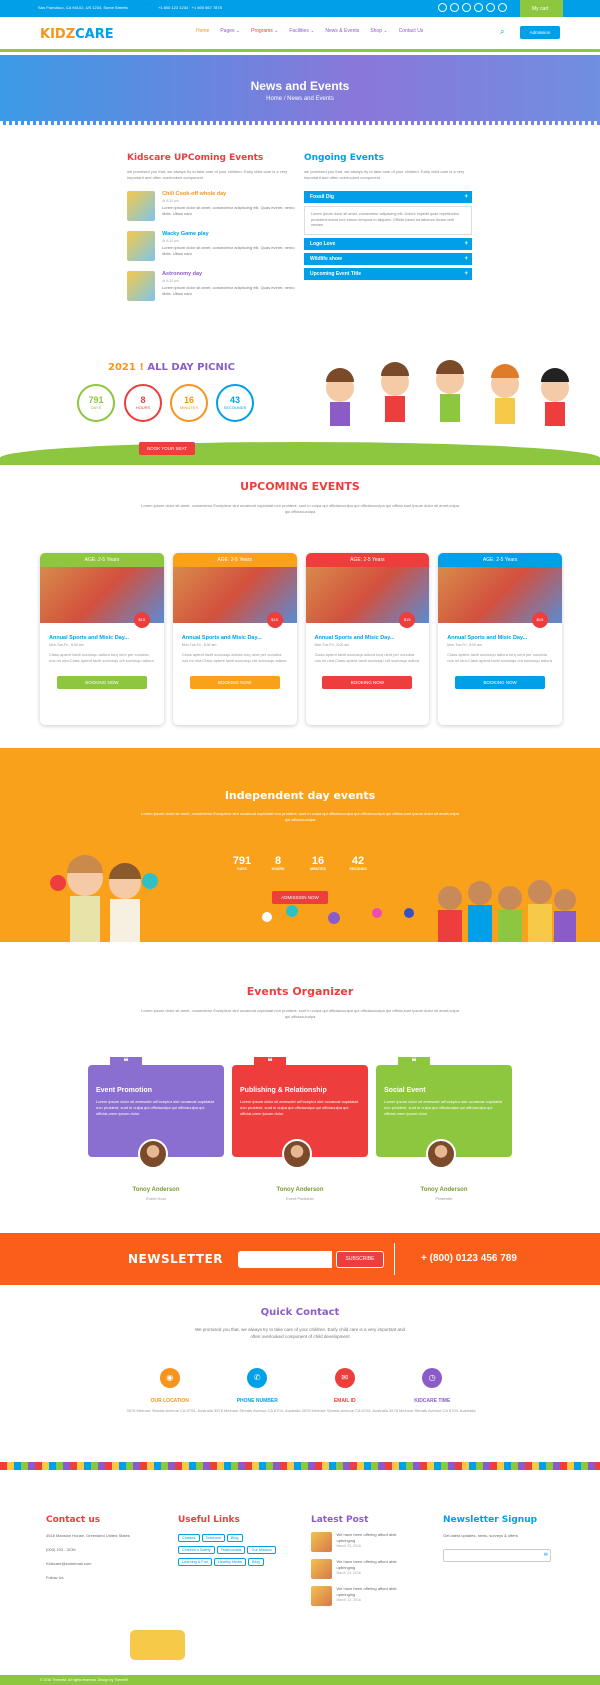 This screenshot has height=1685, width=600. I want to click on send-icon: ✉, so click(546, 1555).